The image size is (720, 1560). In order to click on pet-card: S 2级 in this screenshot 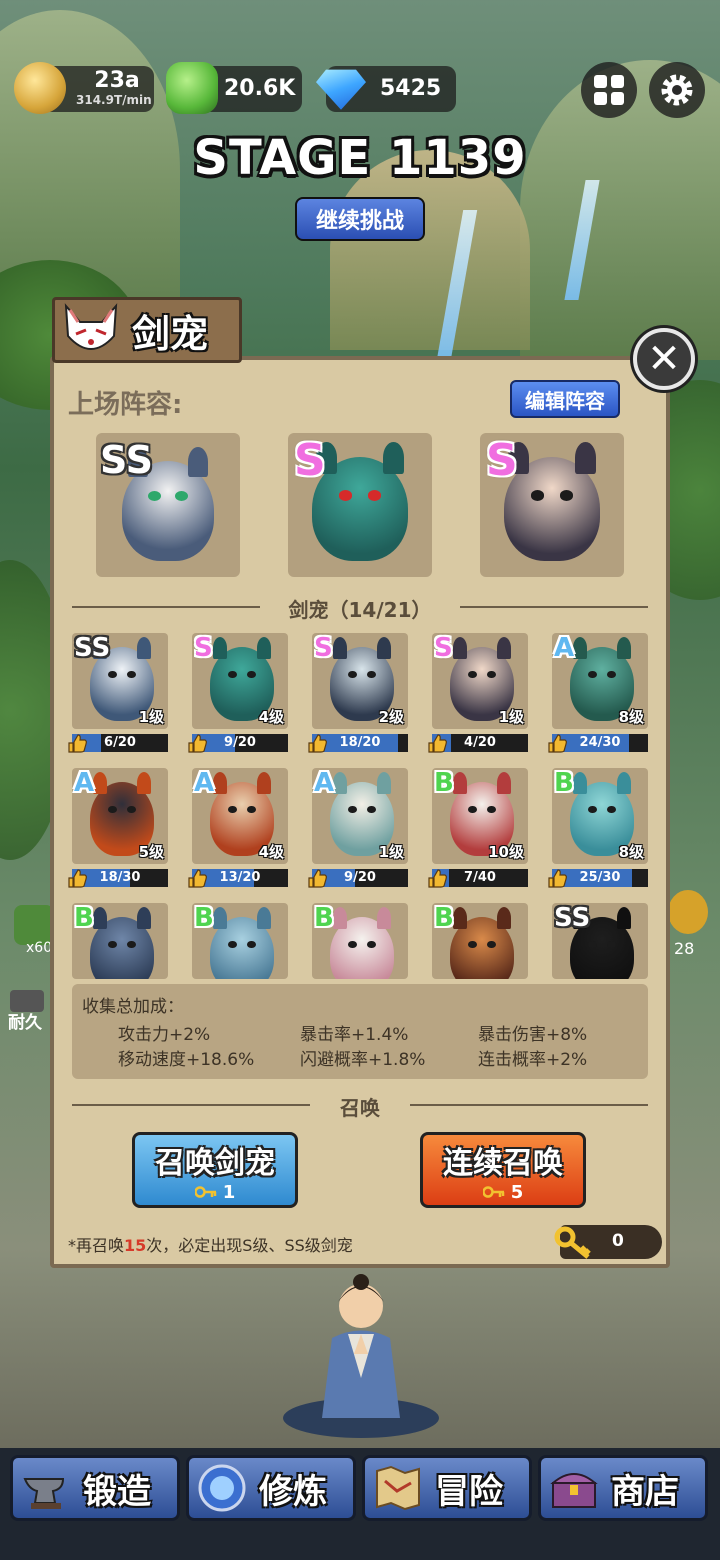, I will do `click(360, 681)`.